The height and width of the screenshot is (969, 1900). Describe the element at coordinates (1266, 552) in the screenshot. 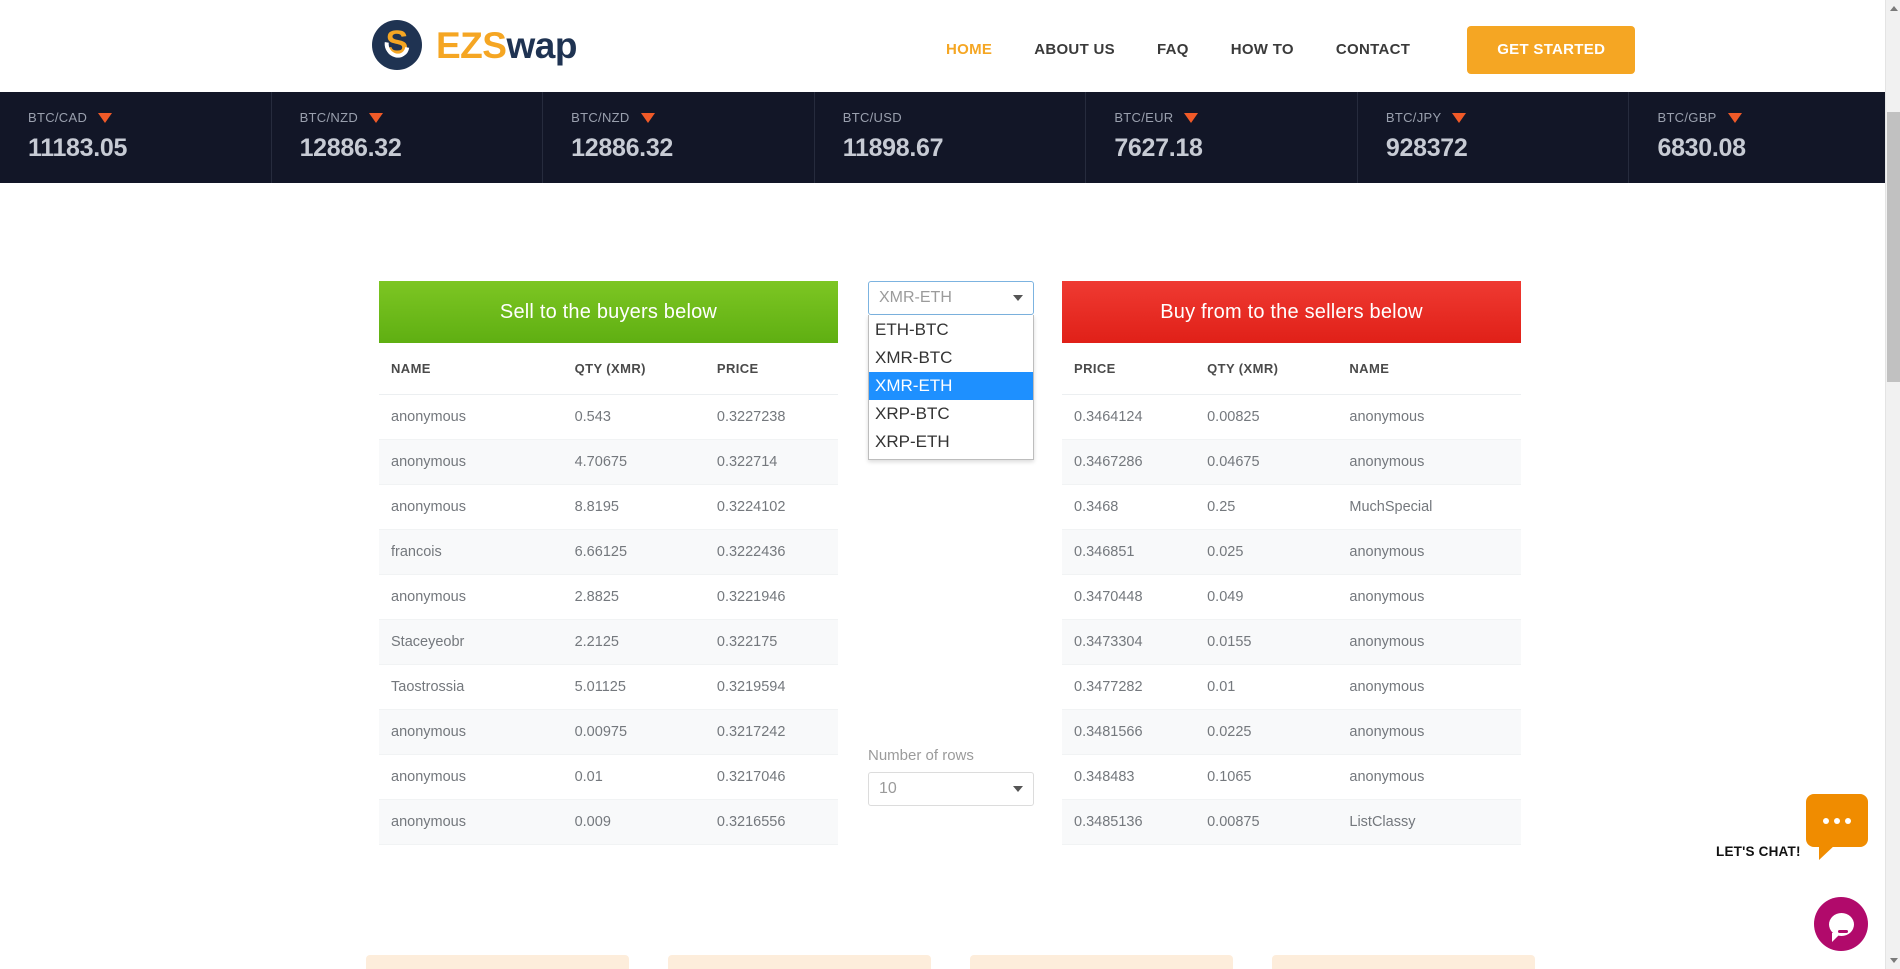

I see `buy-cell-1: 0.025` at that location.